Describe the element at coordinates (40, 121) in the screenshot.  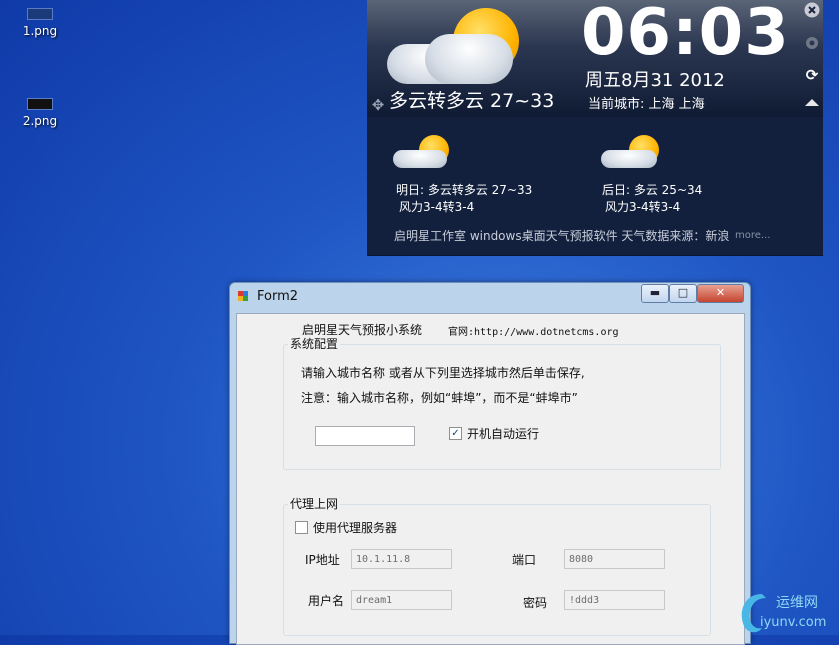
I see `desktop-icon-label: 2.png` at that location.